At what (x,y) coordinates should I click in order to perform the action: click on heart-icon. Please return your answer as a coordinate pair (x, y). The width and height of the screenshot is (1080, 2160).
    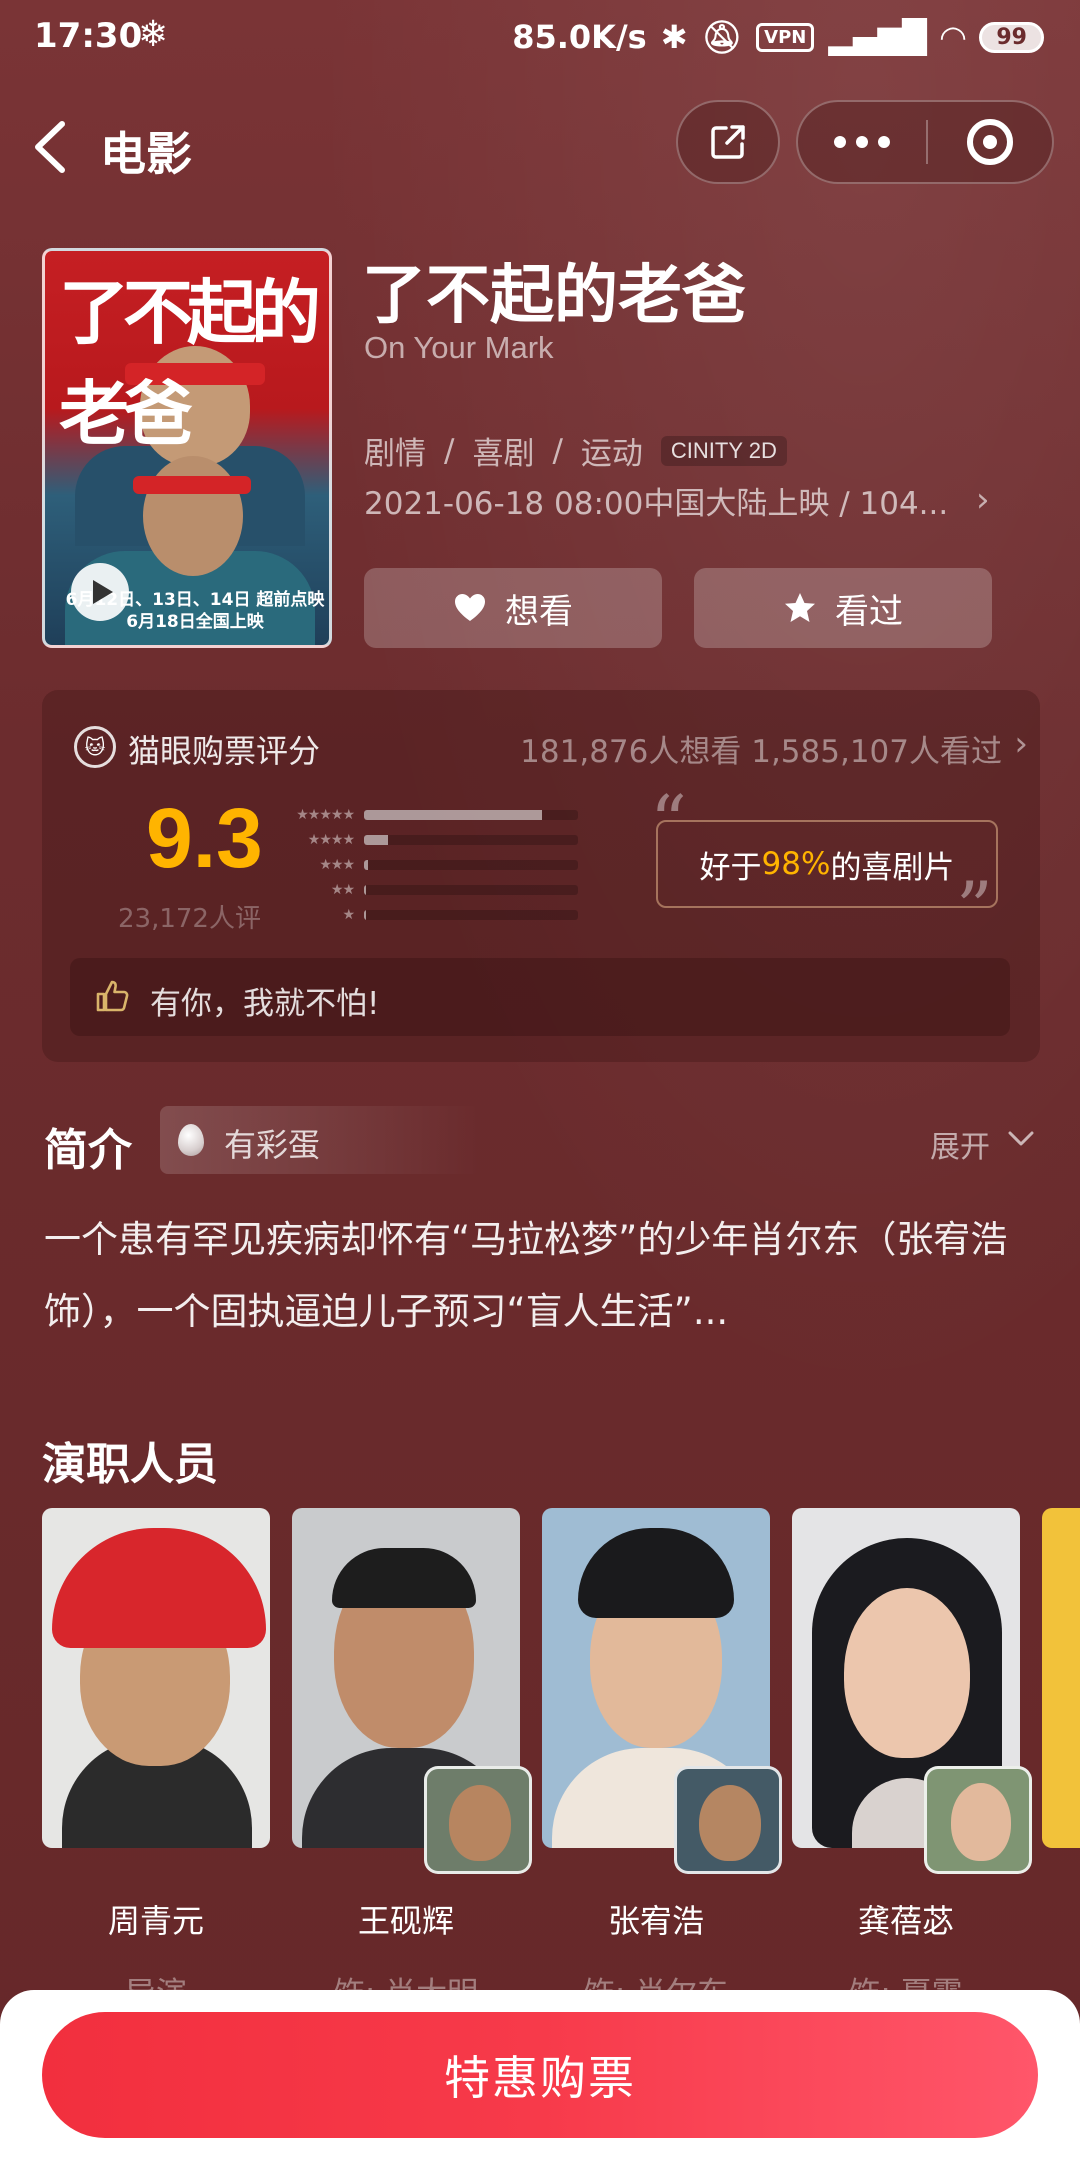
    Looking at the image, I should click on (470, 607).